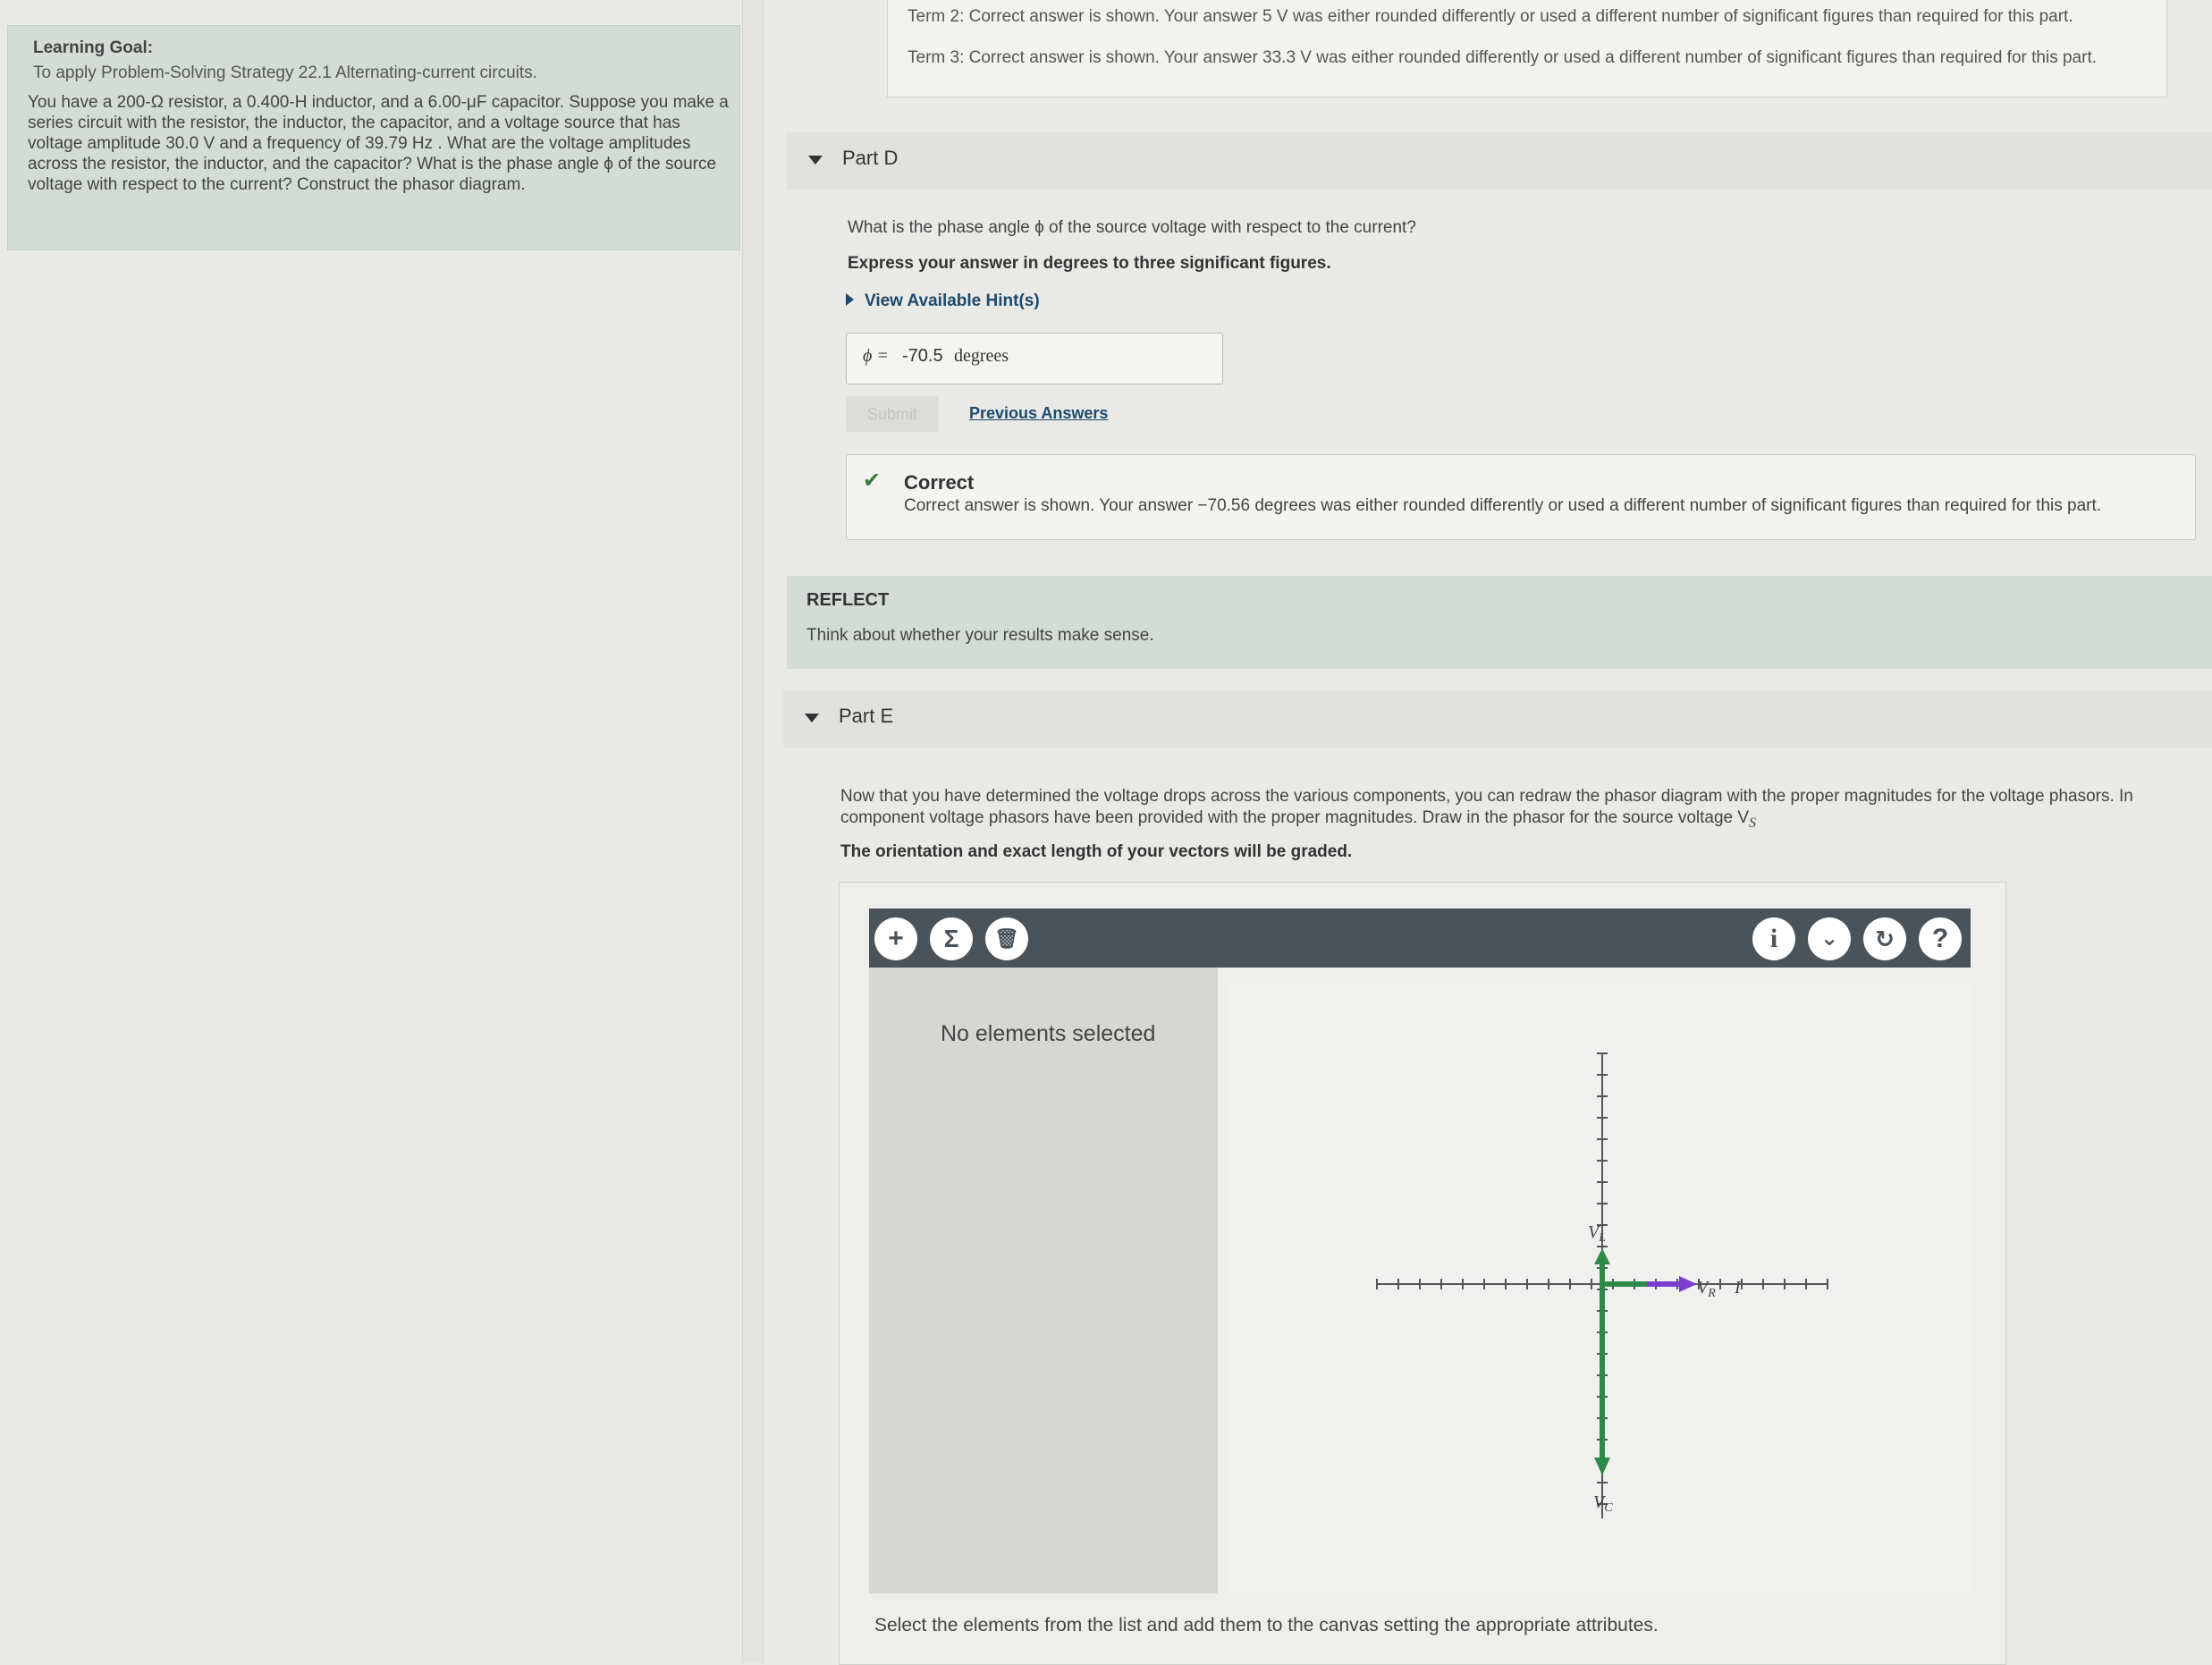 Image resolution: width=2212 pixels, height=1665 pixels. What do you see at coordinates (892, 414) in the screenshot?
I see `submit-button: Submit` at bounding box center [892, 414].